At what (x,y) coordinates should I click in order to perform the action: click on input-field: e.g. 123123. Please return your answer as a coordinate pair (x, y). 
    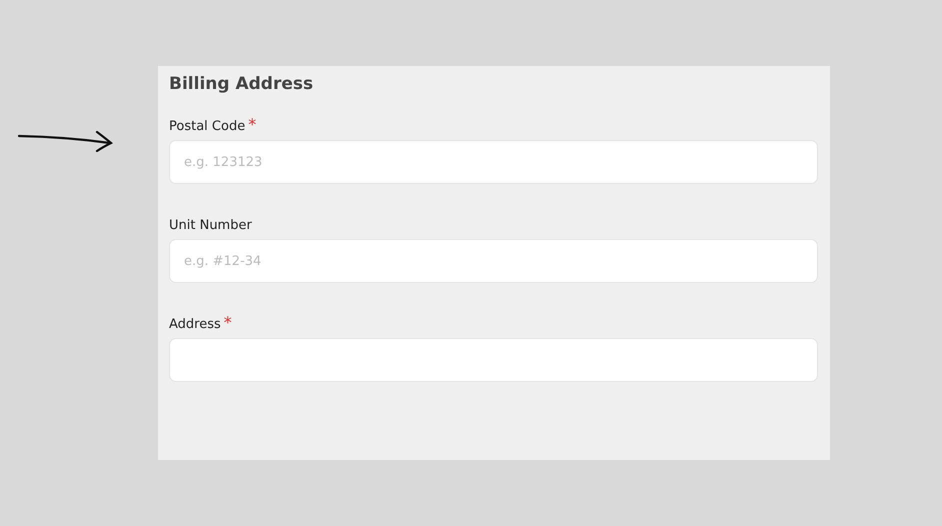
    Looking at the image, I should click on (493, 162).